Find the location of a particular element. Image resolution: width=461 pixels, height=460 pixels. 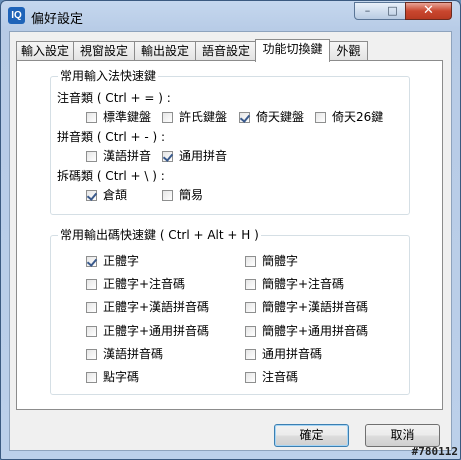

checkbox-jianyi: 簡易 is located at coordinates (182, 195).